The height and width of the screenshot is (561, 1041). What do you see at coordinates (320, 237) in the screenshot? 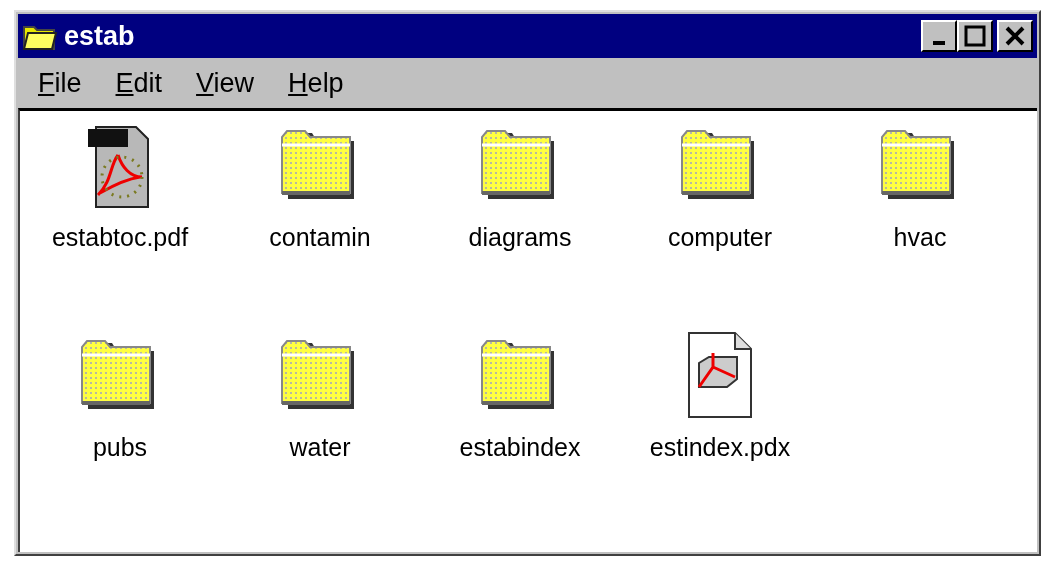
I see `file-name: contamin` at bounding box center [320, 237].